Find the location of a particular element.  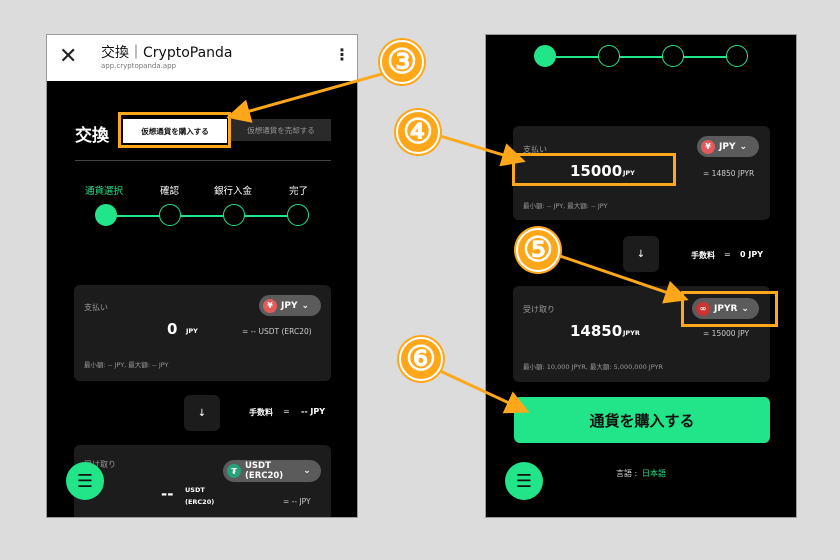

highlight-pay-amount is located at coordinates (594, 169).